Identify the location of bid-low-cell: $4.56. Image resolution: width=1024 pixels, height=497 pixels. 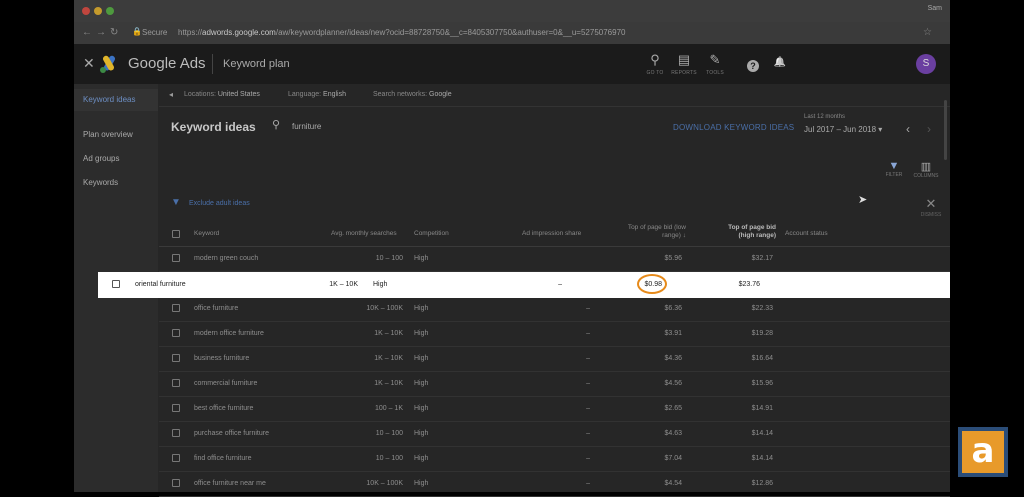
(673, 383).